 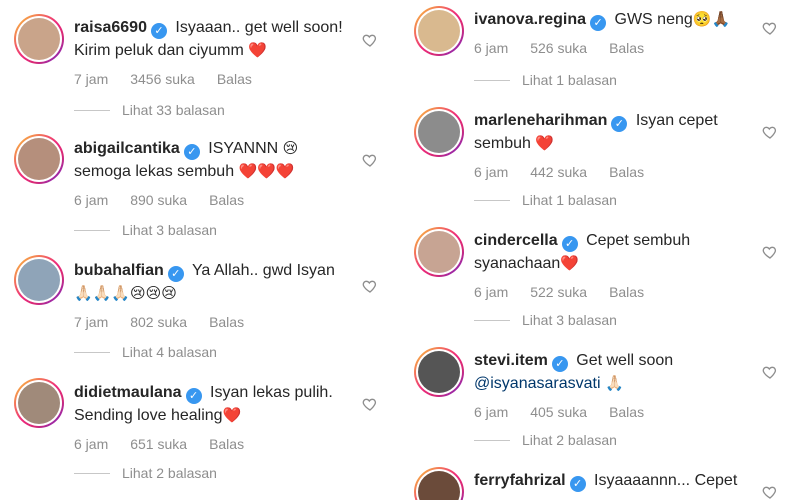 I want to click on like-count: 405 suka, so click(x=558, y=412).